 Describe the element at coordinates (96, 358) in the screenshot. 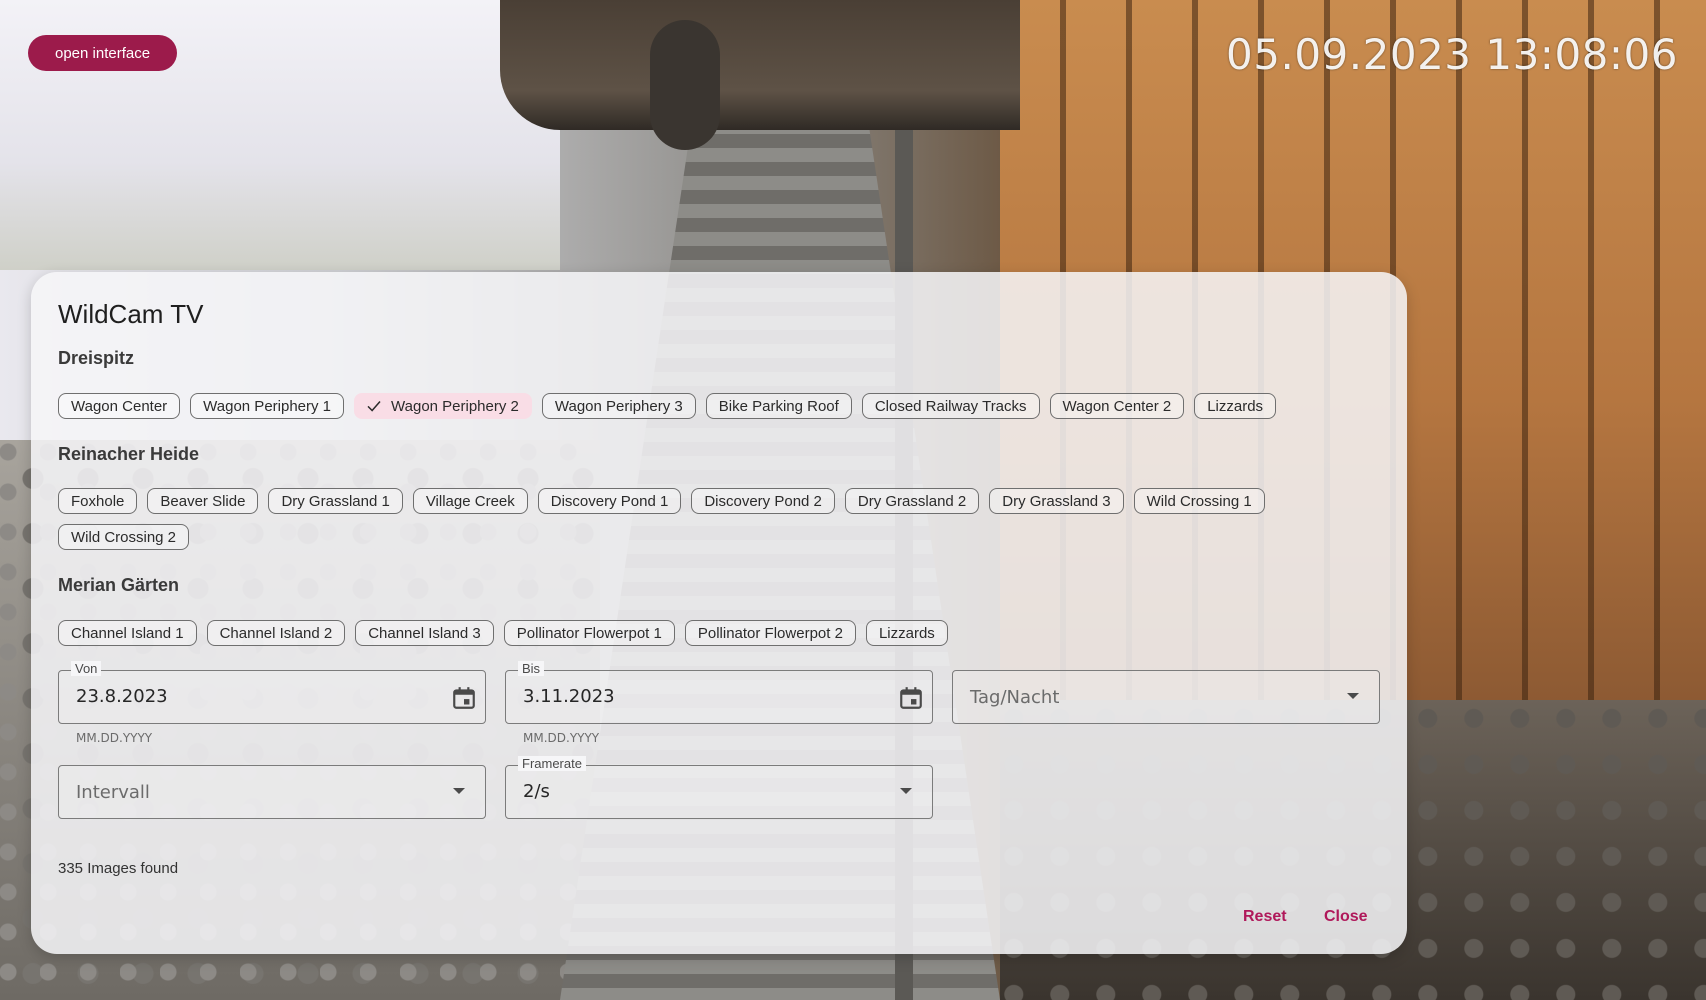

I see `group-title-dreispitz: Dreispitz` at that location.